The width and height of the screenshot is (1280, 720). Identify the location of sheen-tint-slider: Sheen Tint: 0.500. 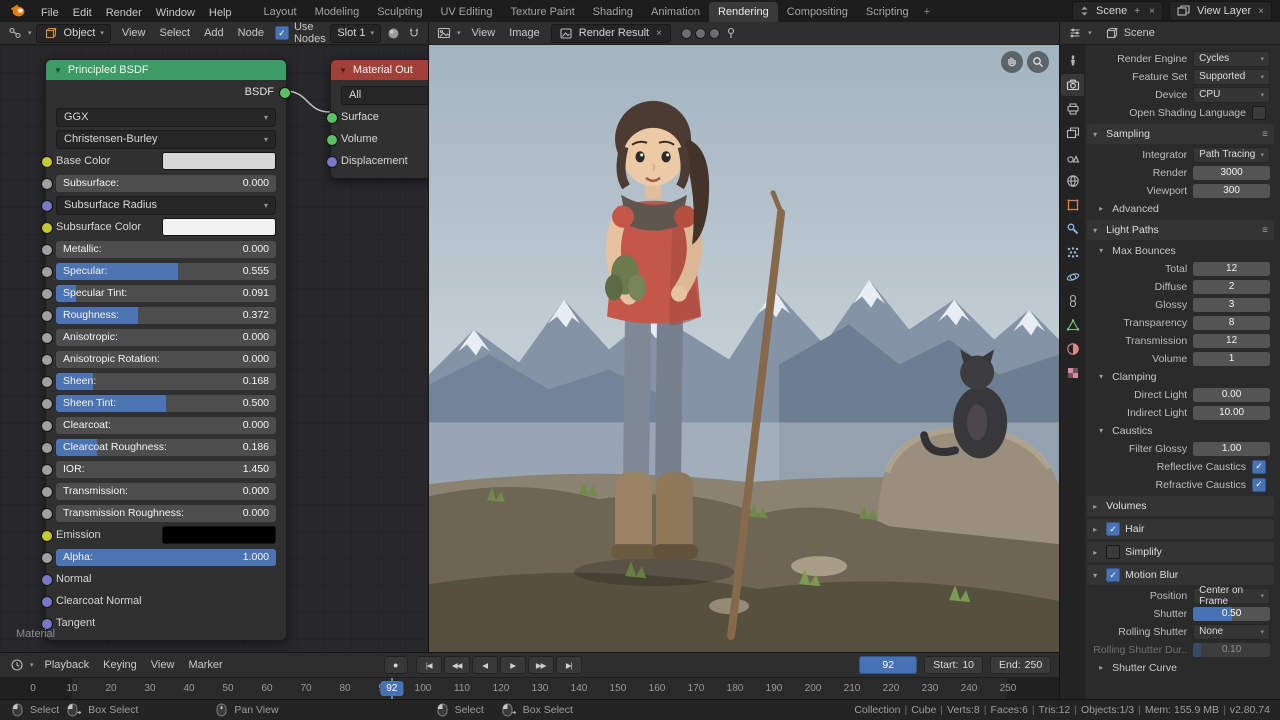
(166, 403).